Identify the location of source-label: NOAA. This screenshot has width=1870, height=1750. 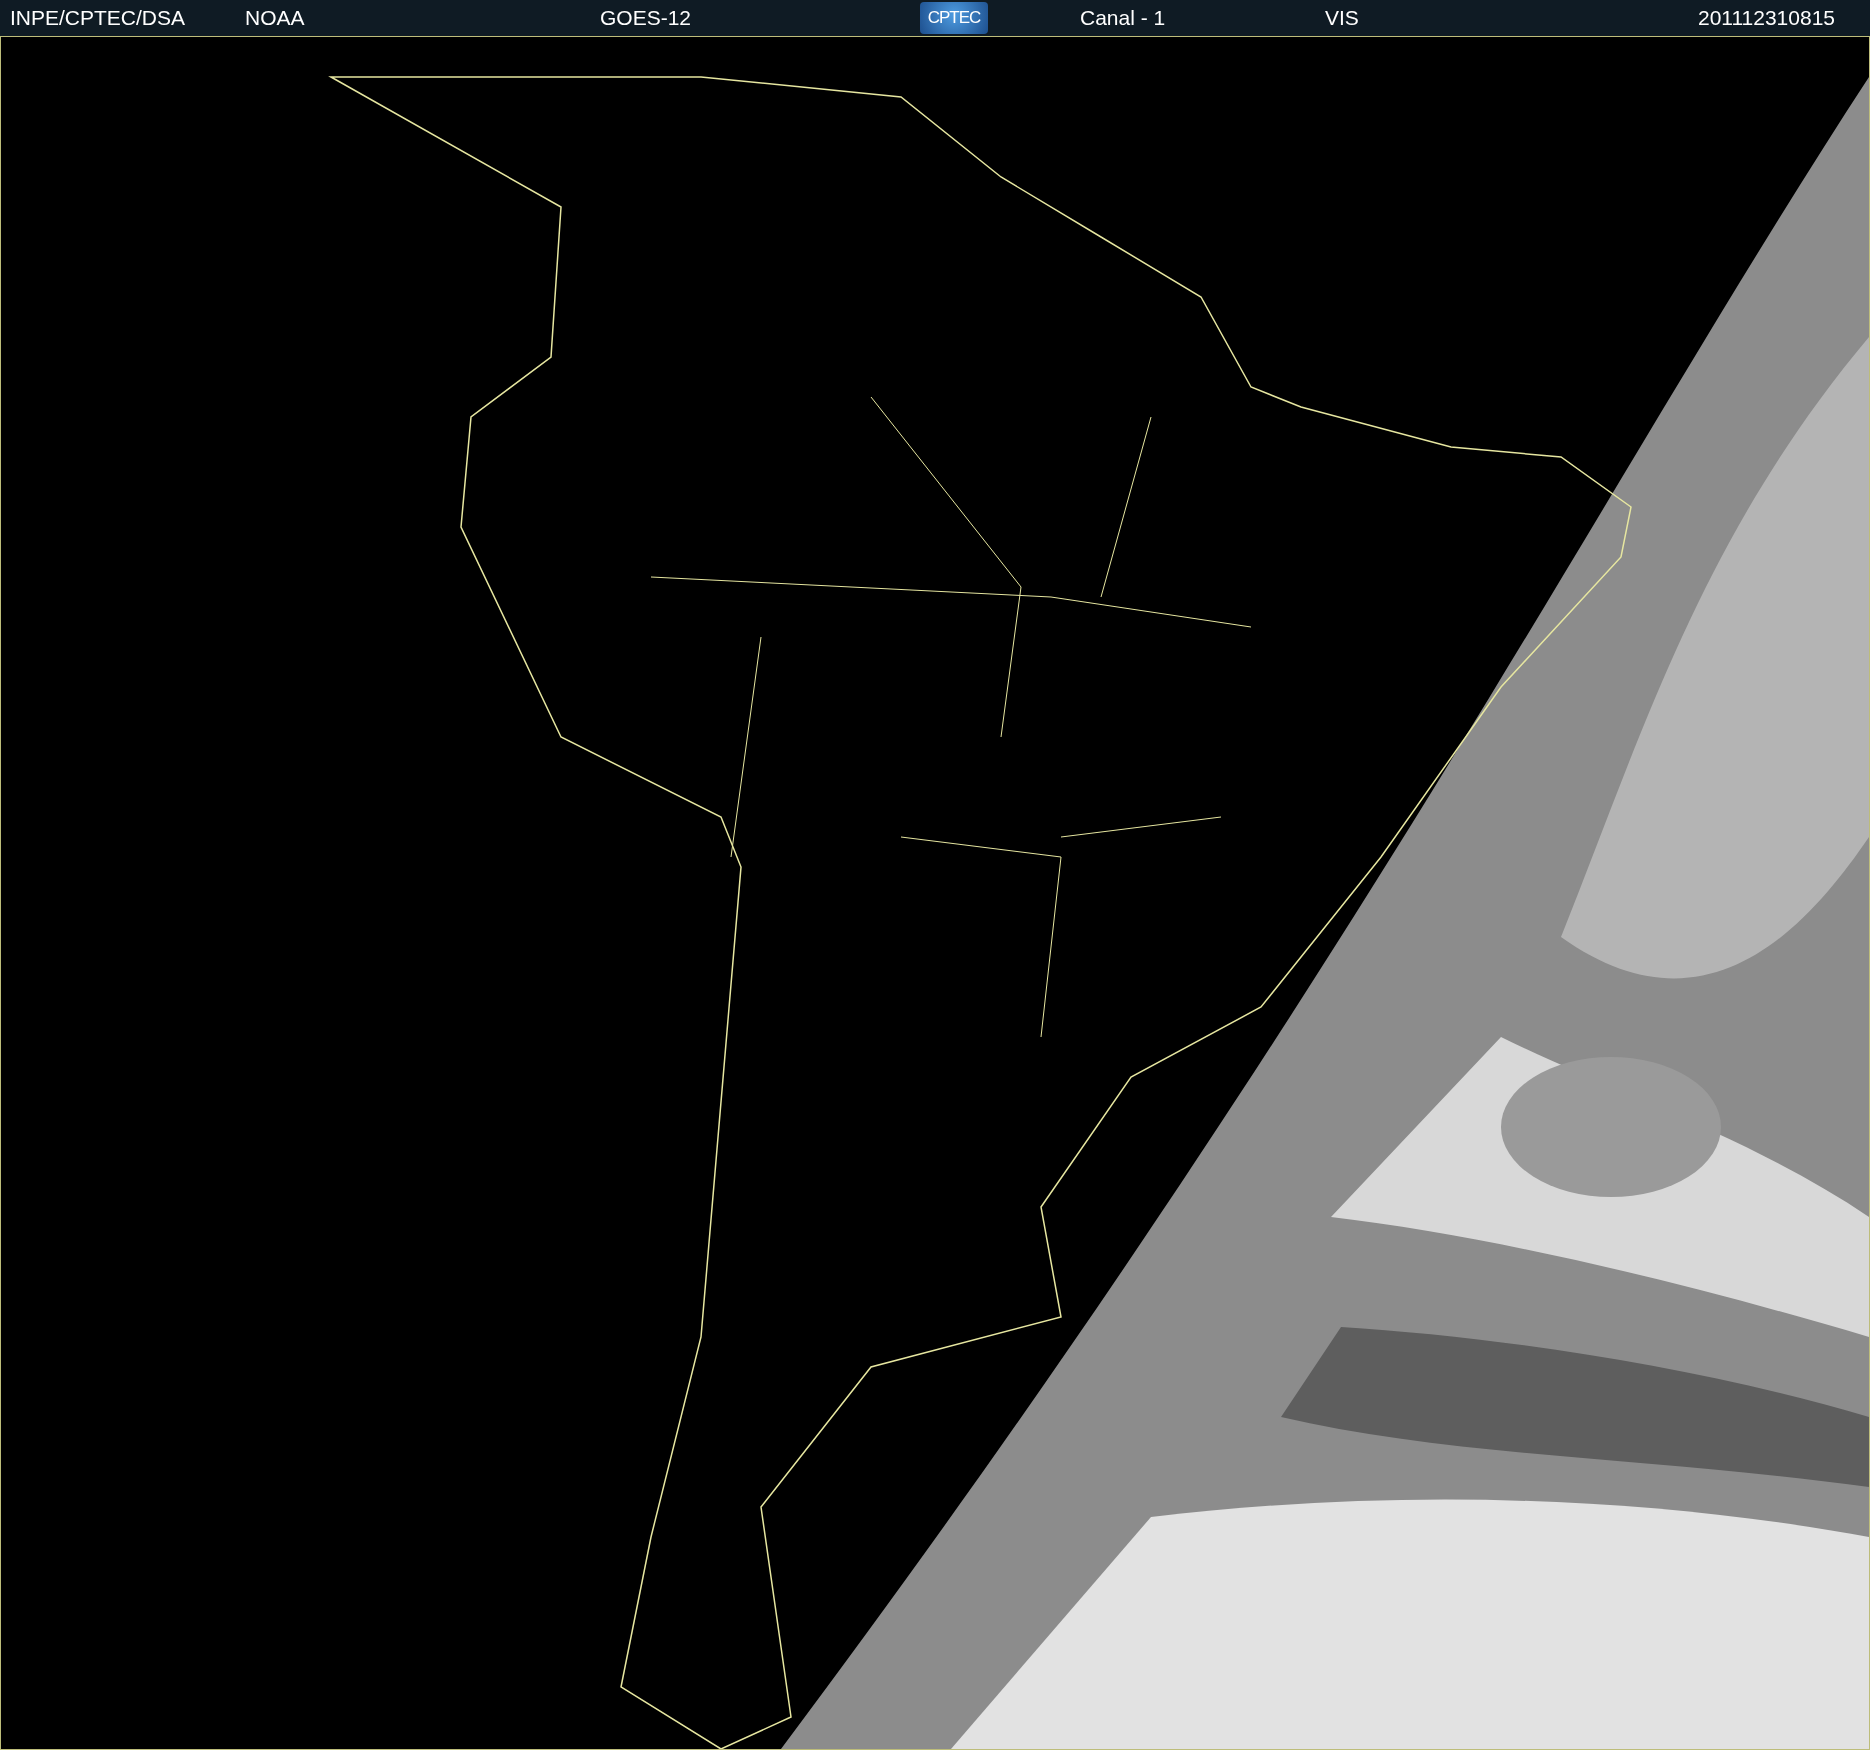
(275, 18).